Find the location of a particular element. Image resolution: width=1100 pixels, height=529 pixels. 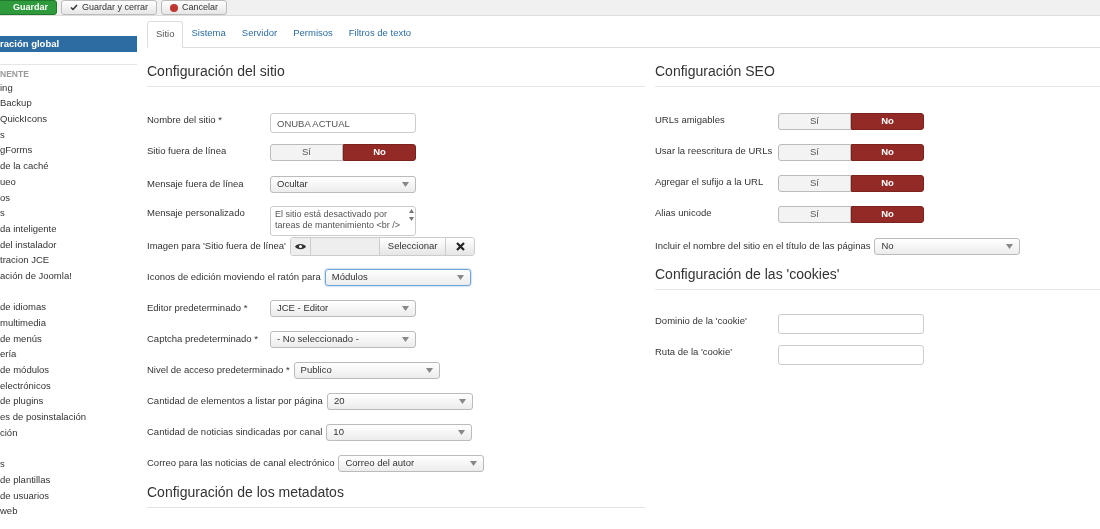

field-label: Mensaje personalizado is located at coordinates (196, 213).